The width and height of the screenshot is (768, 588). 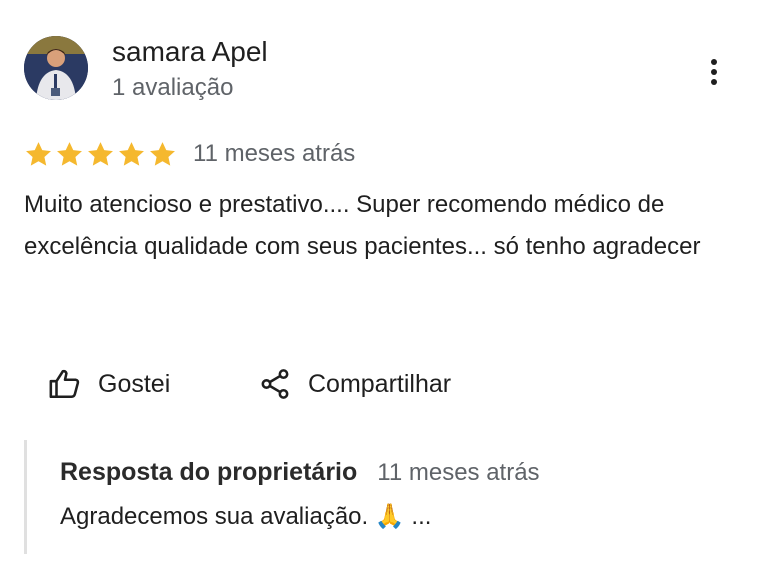 What do you see at coordinates (274, 153) in the screenshot?
I see `review-time: 11 meses atrás` at bounding box center [274, 153].